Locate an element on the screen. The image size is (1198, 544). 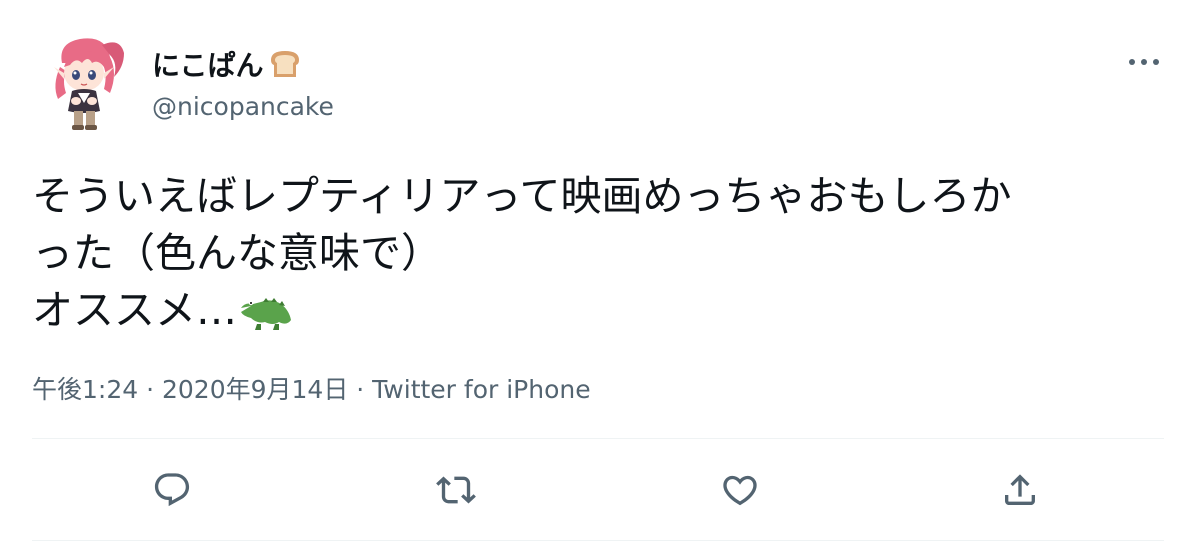
display-name-link: にこぱん is located at coordinates (243, 64).